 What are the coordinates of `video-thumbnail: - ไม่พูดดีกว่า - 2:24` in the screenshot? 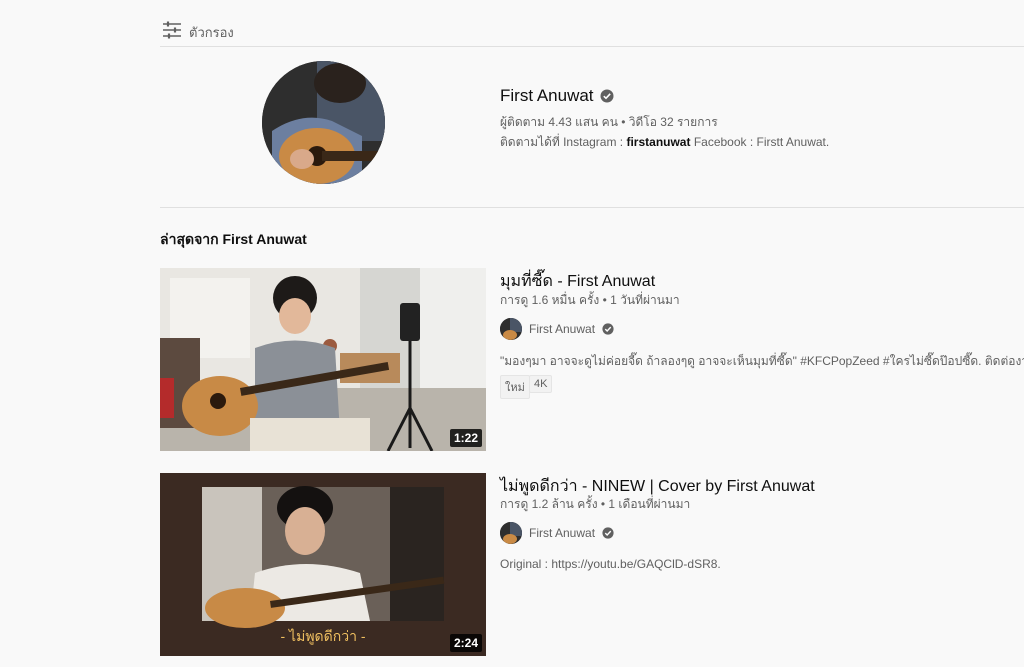 It's located at (323, 564).